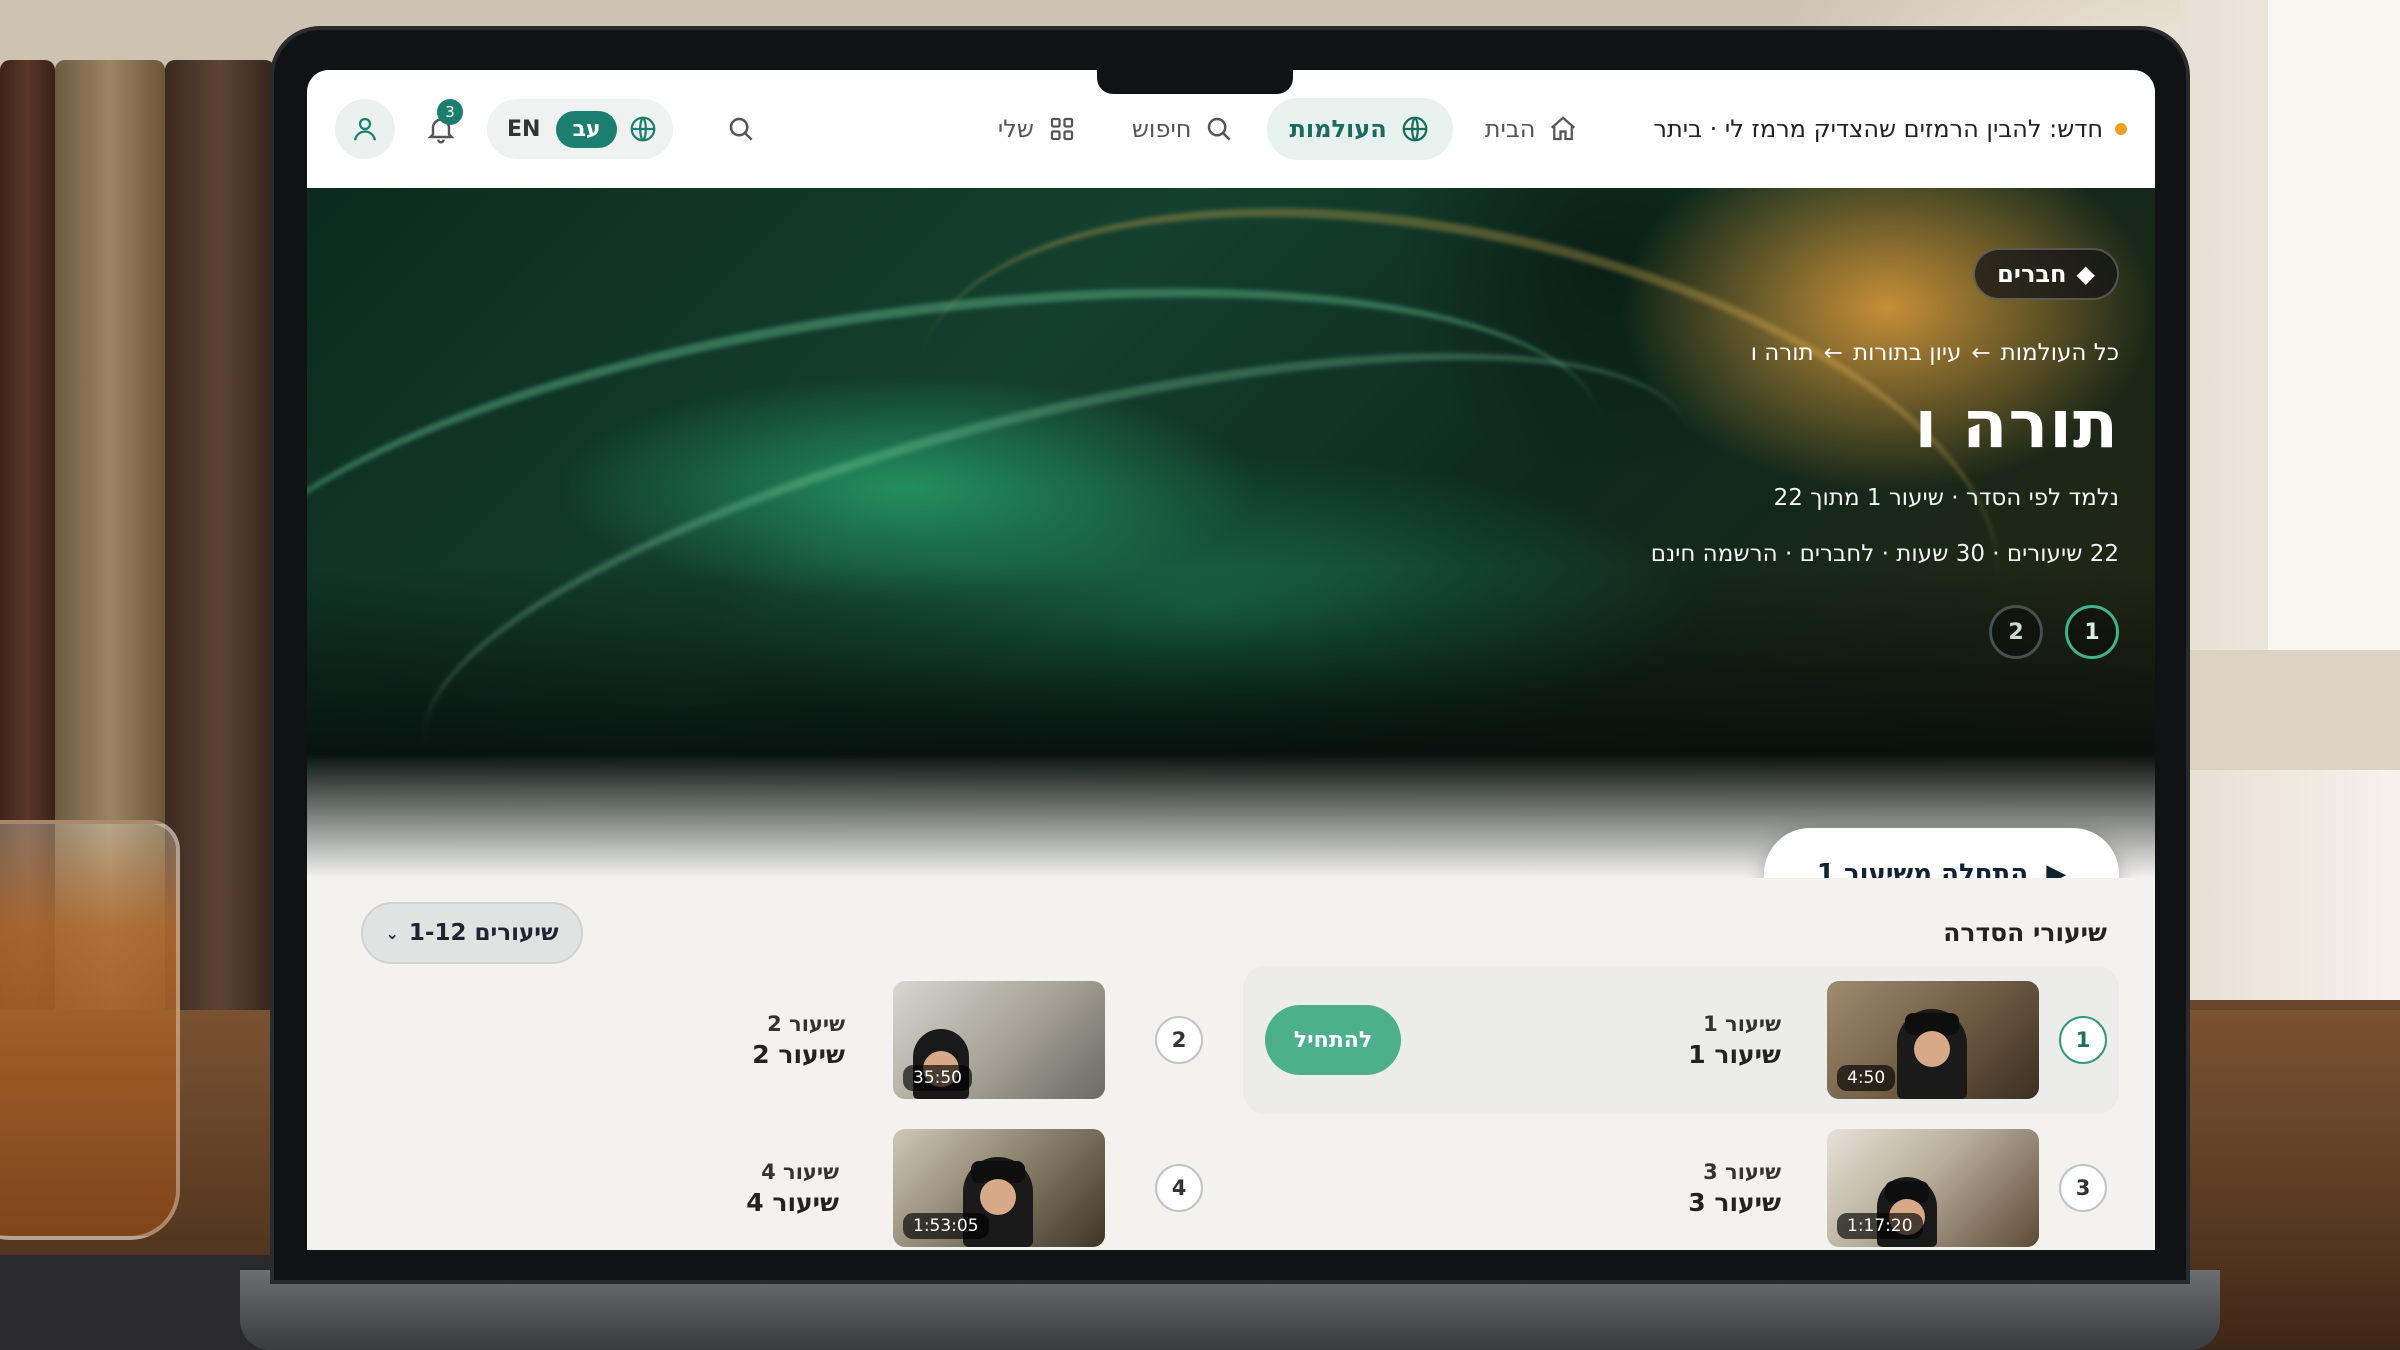 This screenshot has height=1350, width=2400. What do you see at coordinates (999, 1188) in the screenshot?
I see `lesson-thumbnail: 1:53:05` at bounding box center [999, 1188].